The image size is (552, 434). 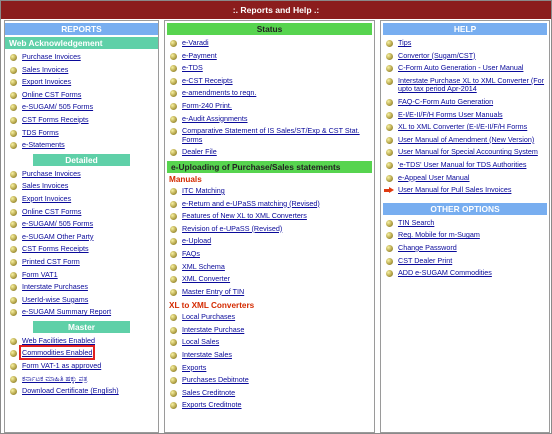 What do you see at coordinates (70, 390) in the screenshot?
I see `menu-link: Download Certificate (English)` at bounding box center [70, 390].